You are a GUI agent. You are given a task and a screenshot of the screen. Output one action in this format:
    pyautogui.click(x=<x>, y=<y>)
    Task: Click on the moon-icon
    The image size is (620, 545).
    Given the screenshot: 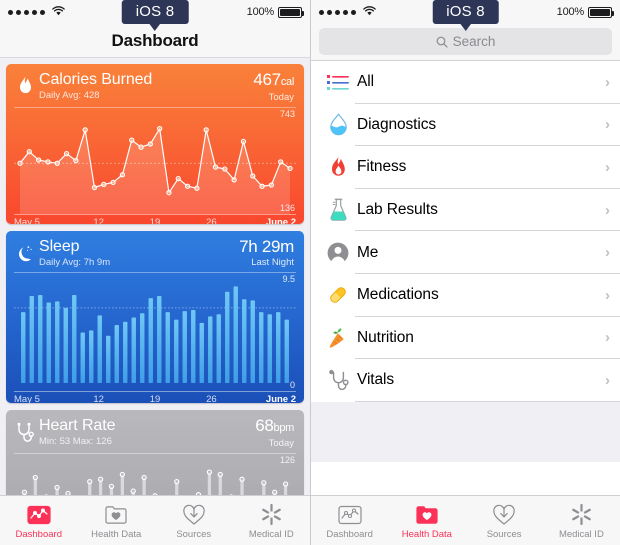 What is the action you would take?
    pyautogui.click(x=25, y=253)
    